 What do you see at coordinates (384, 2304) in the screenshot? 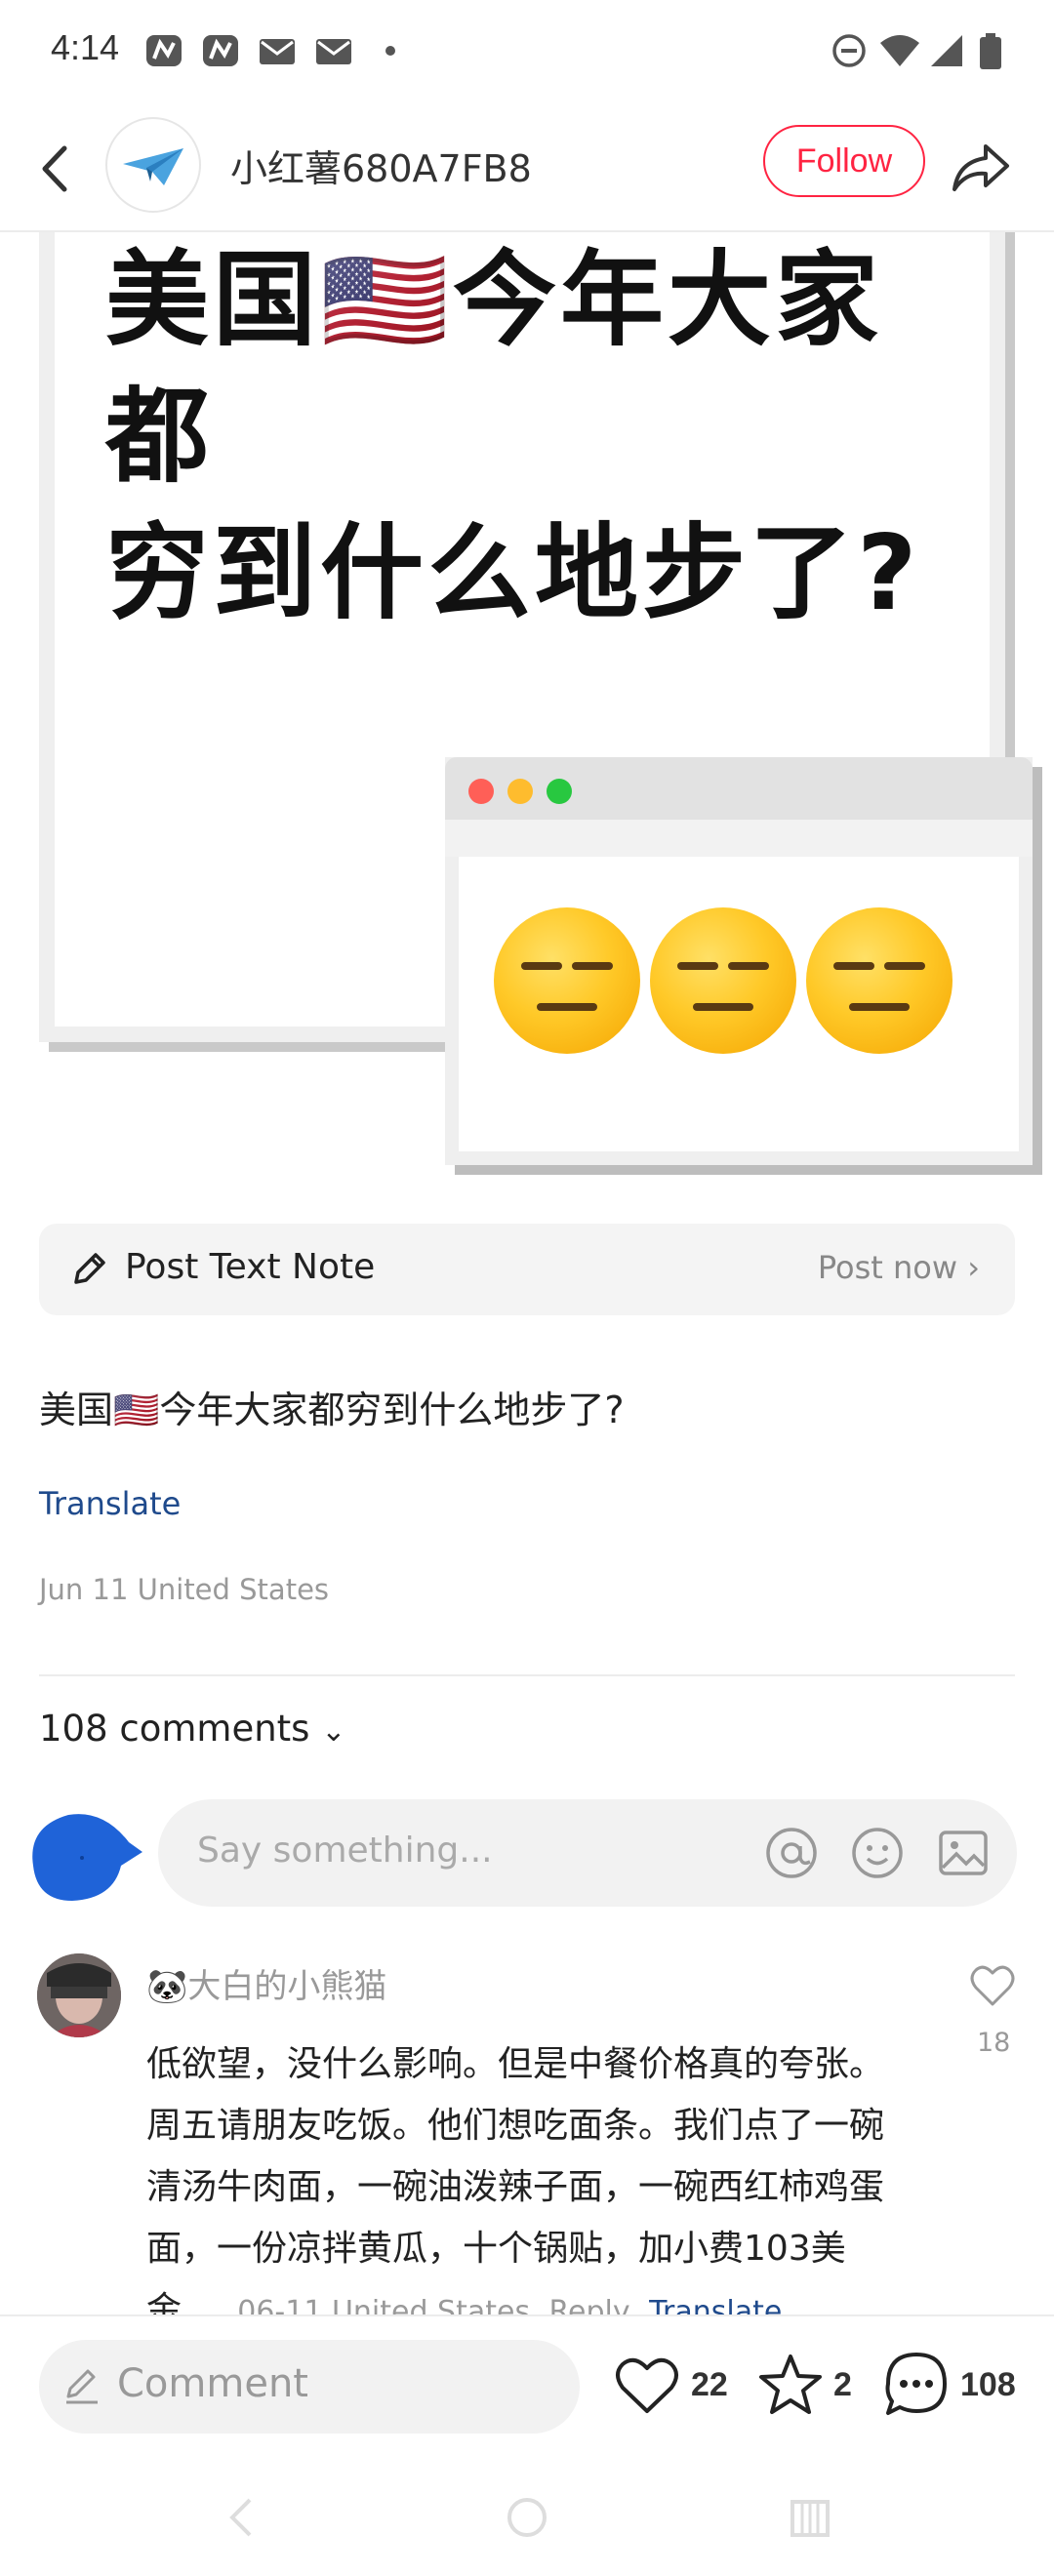
I see `comment-meta: 06-11 United States` at bounding box center [384, 2304].